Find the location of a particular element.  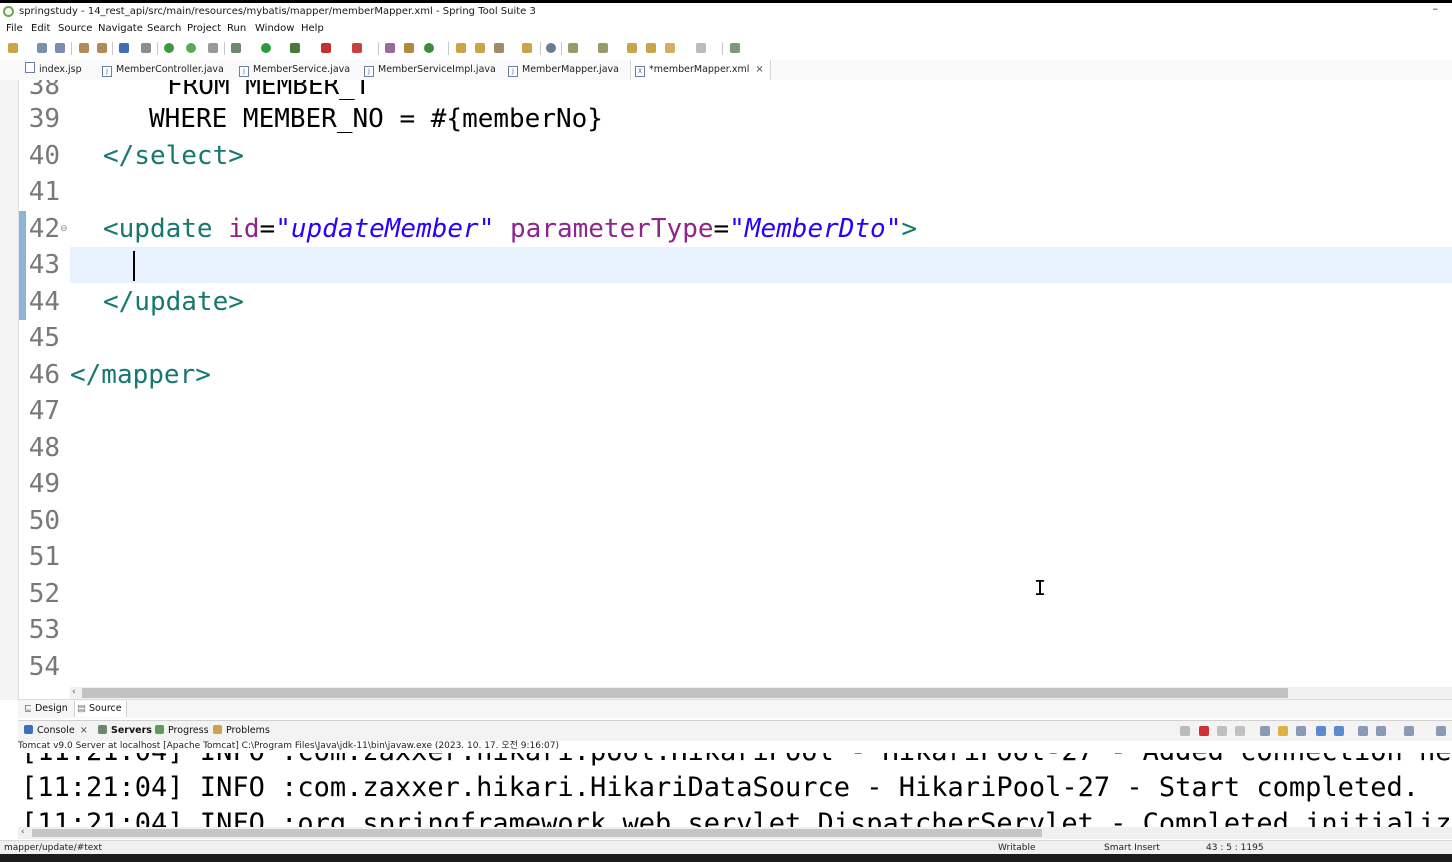

external-tools-icon is located at coordinates (357, 48).